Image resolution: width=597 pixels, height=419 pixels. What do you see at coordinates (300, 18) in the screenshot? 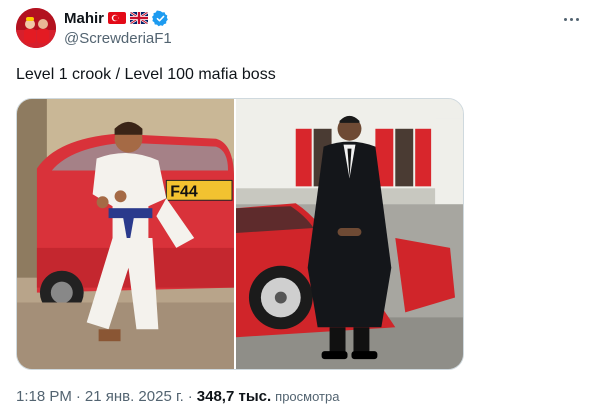
I see `author-name-row: Mahir` at bounding box center [300, 18].